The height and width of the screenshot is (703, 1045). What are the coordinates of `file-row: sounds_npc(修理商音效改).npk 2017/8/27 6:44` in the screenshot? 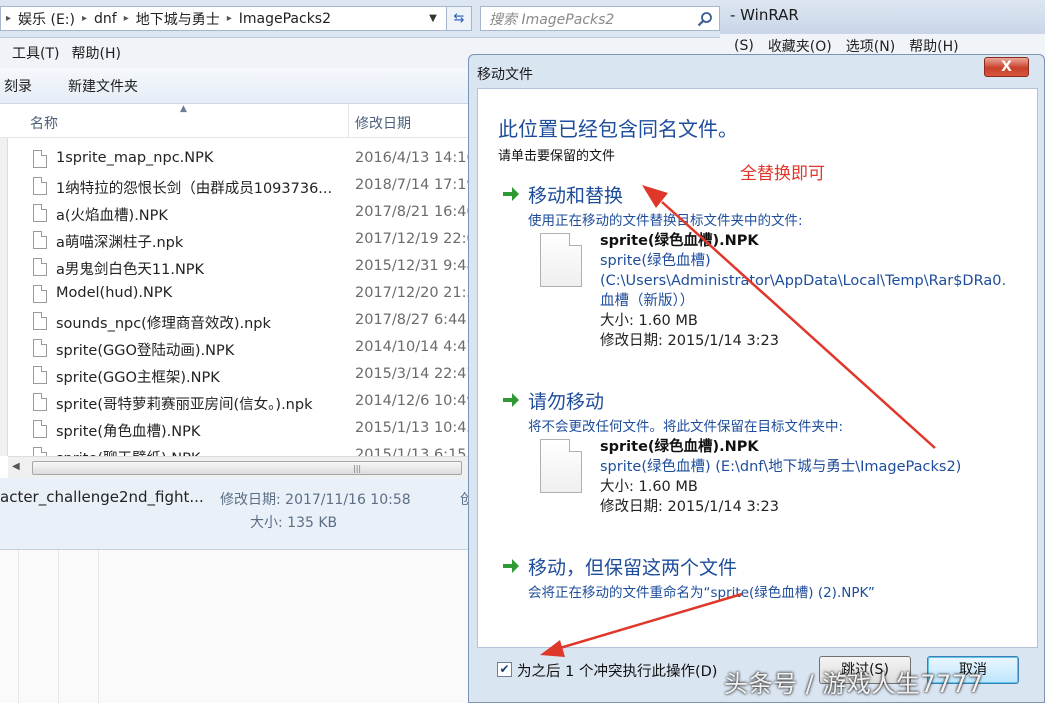 It's located at (235, 321).